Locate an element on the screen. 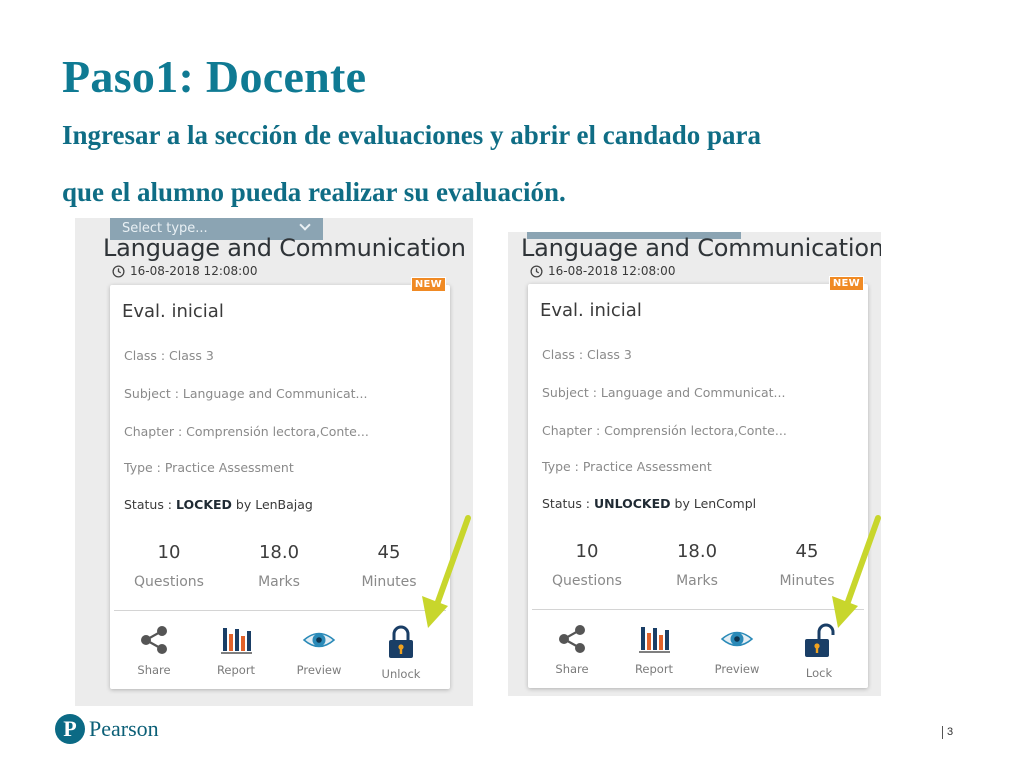  status-info: Status : LOCKED by LenBajag is located at coordinates (218, 504).